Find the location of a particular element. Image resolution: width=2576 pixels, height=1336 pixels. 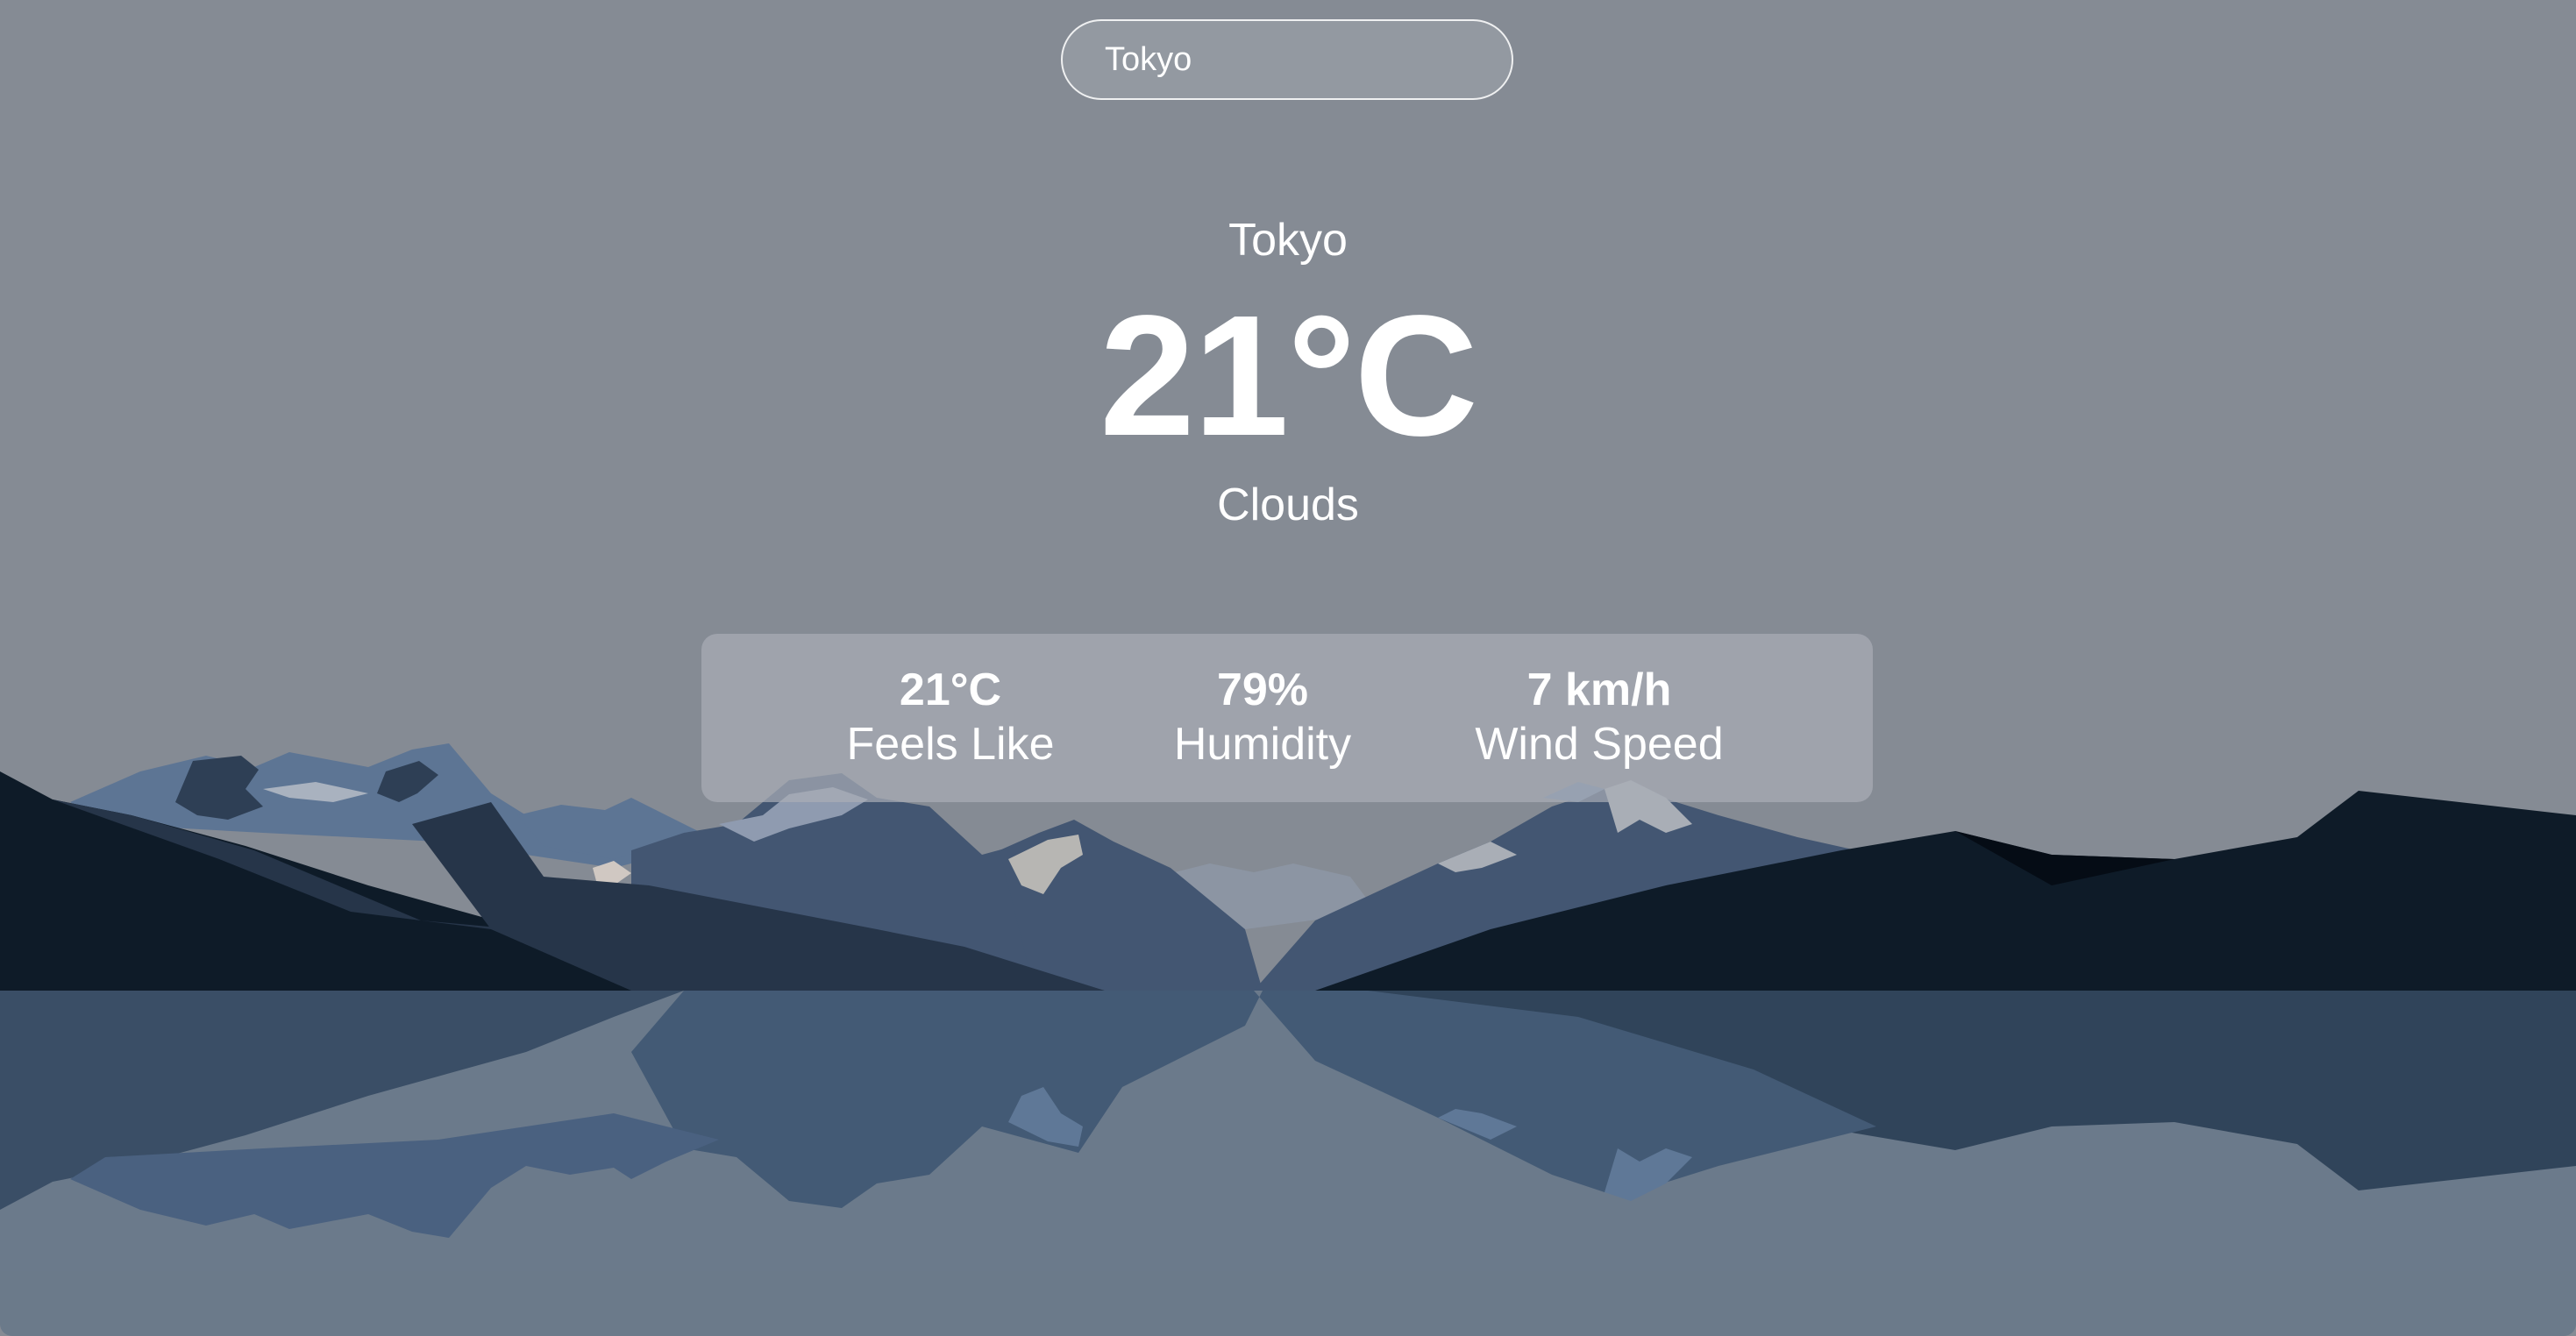

wind-speed-label: Wind Speed is located at coordinates (1599, 744).